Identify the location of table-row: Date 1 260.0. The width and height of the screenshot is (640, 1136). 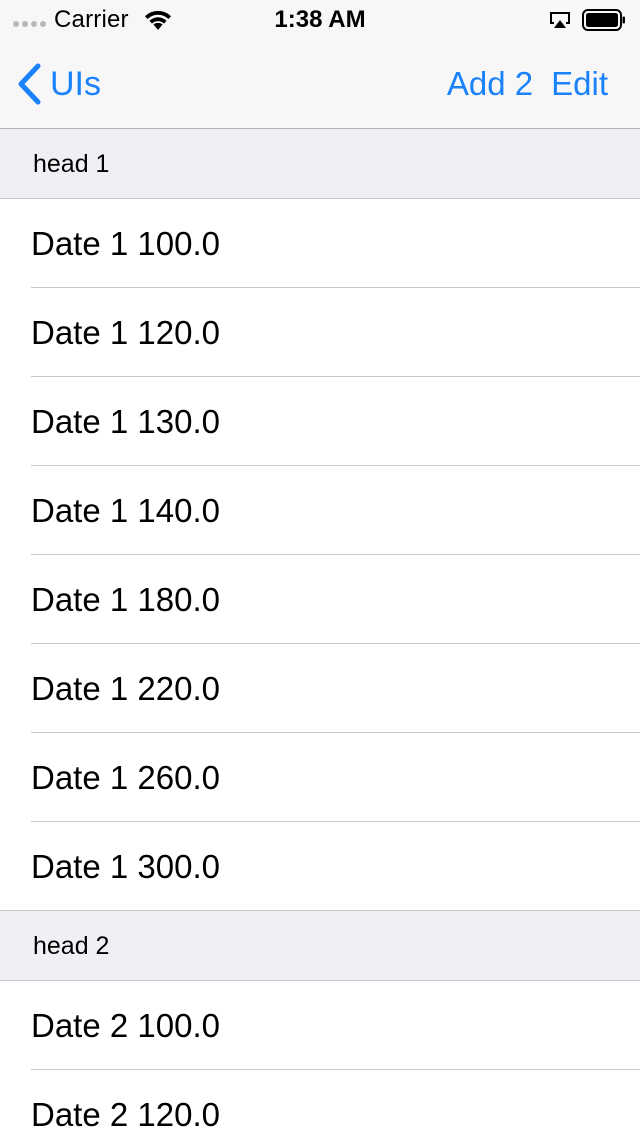
(320, 777).